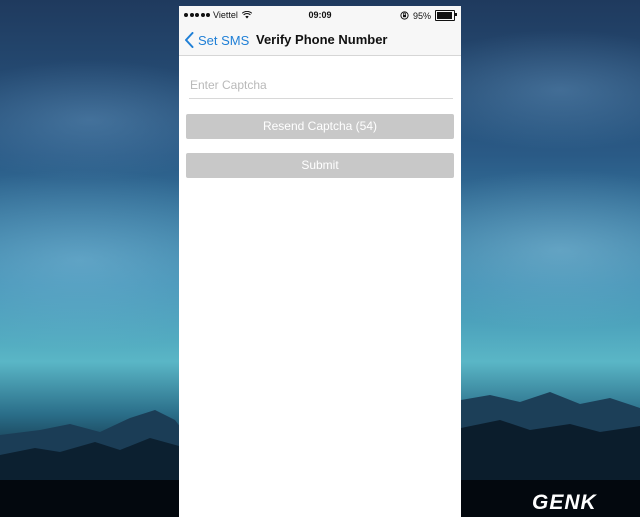 This screenshot has width=640, height=517. I want to click on page-title: Verify Phone Number, so click(322, 39).